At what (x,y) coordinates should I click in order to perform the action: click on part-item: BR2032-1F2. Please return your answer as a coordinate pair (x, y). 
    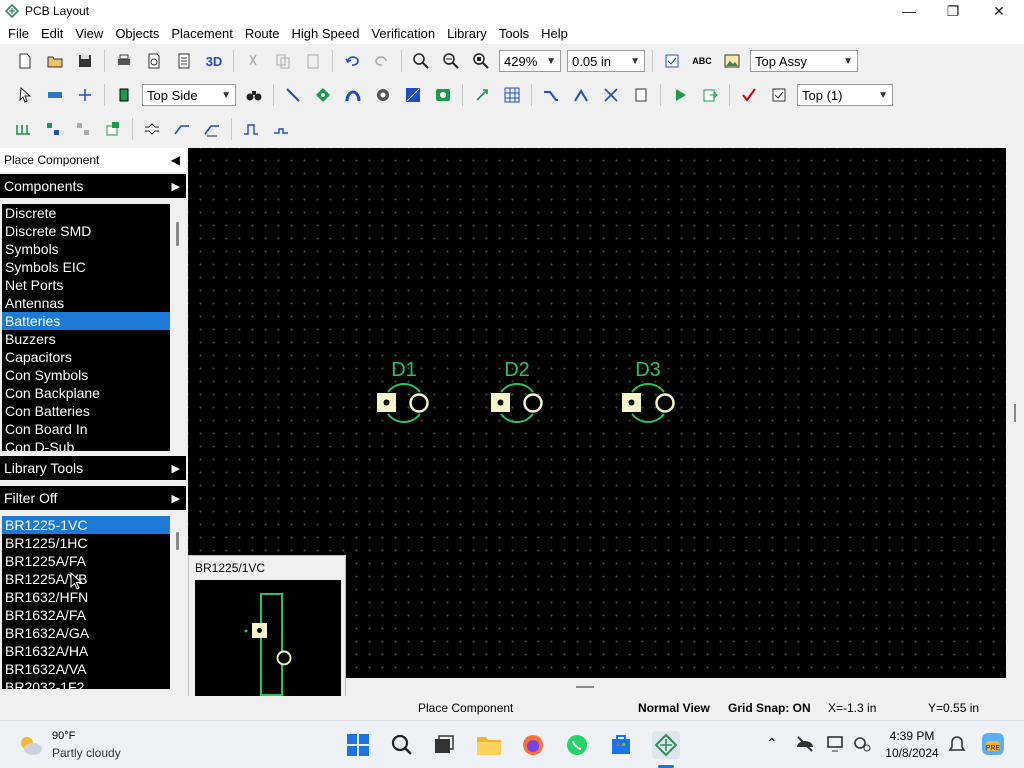
    Looking at the image, I should click on (86, 683).